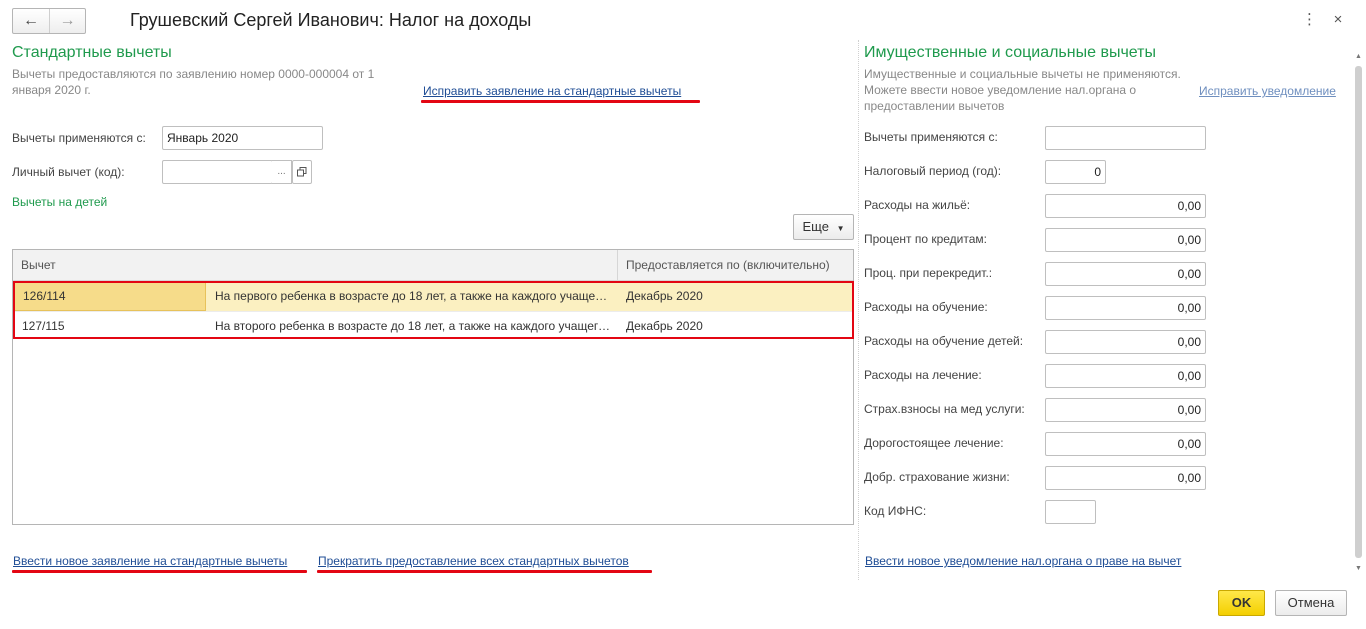 This screenshot has height=629, width=1366. Describe the element at coordinates (59, 202) in the screenshot. I see `children-deductions-link: Вычеты на детей` at that location.